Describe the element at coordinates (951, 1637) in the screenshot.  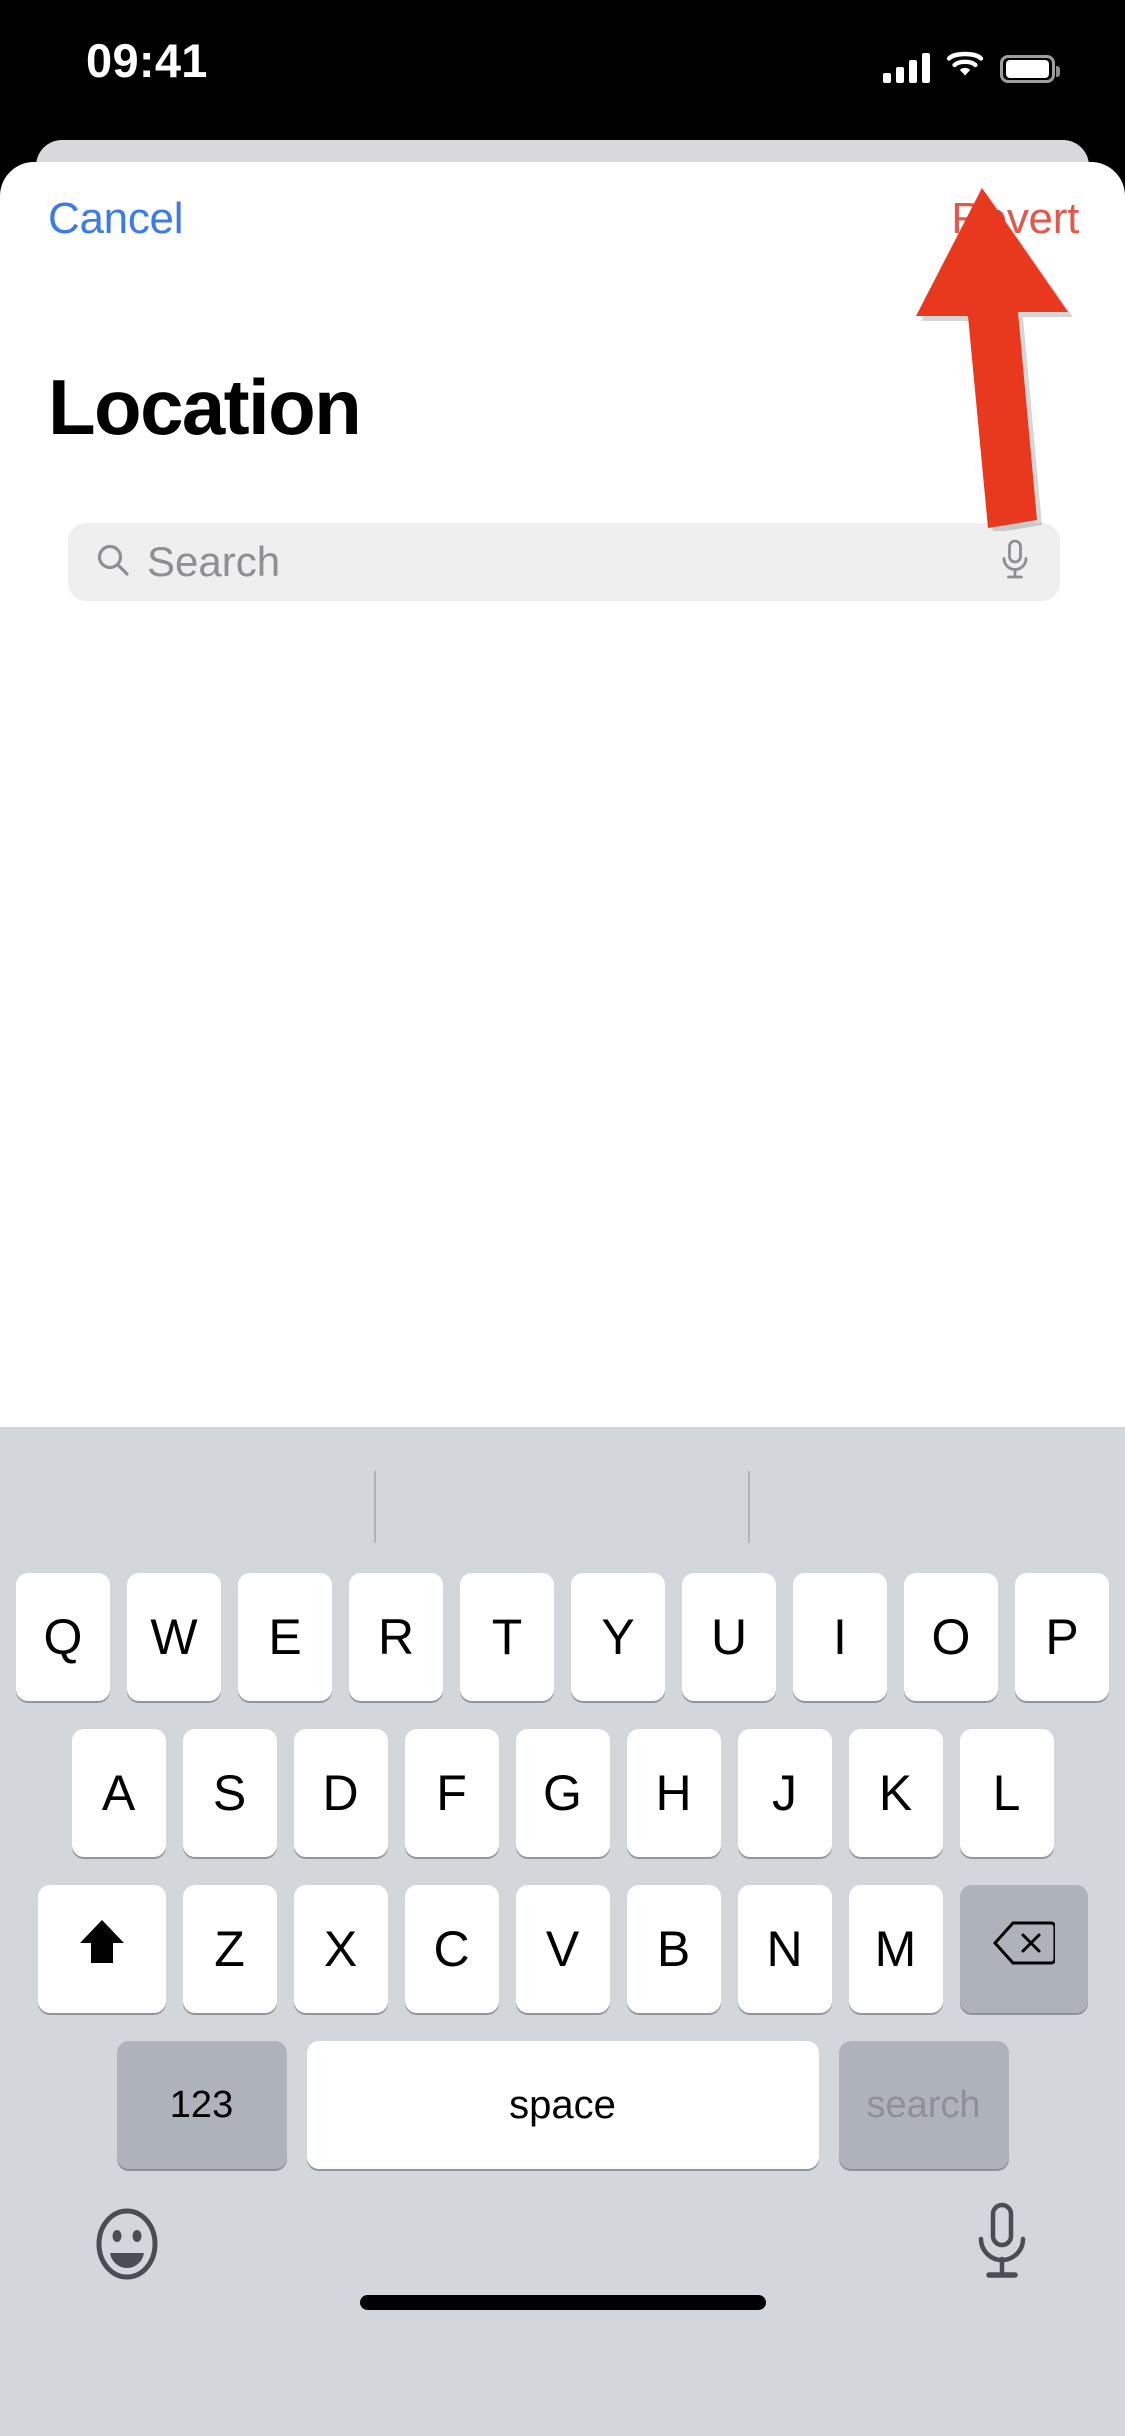
I see `key-o: O` at that location.